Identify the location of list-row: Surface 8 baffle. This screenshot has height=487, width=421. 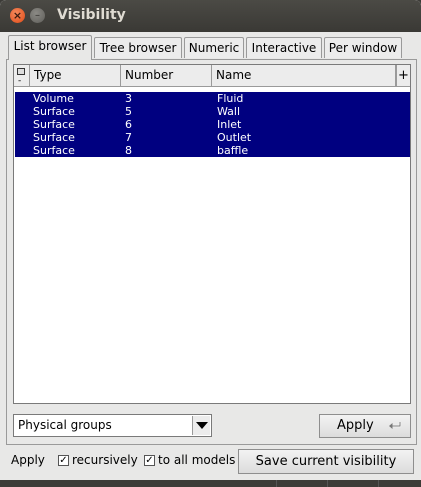
(212, 150).